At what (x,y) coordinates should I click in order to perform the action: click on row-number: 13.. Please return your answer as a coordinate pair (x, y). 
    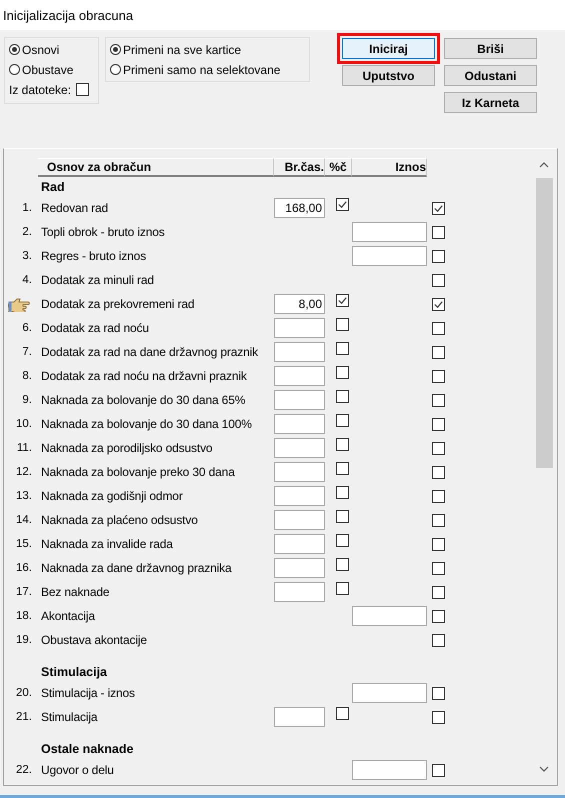
    Looking at the image, I should click on (24, 496).